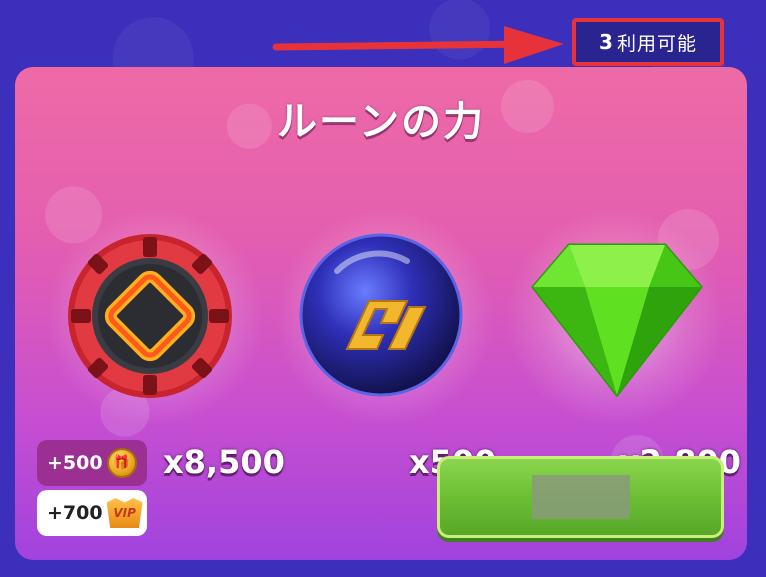  I want to click on rune-chip-icon, so click(150, 316).